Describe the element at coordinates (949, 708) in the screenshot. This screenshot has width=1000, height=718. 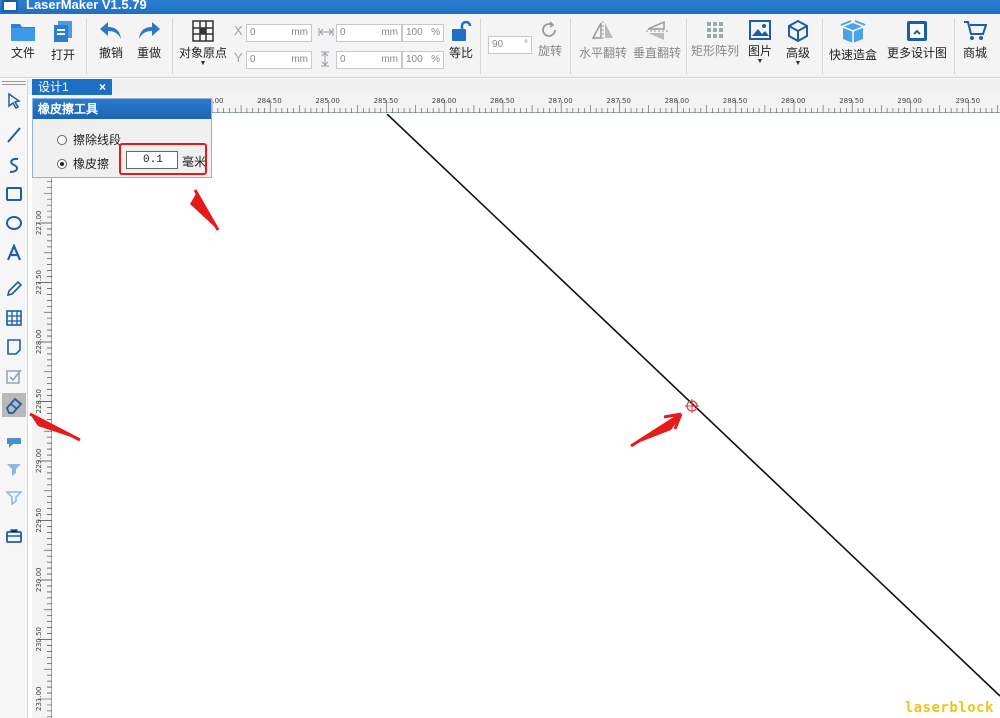
I see `watermark: laserblock` at that location.